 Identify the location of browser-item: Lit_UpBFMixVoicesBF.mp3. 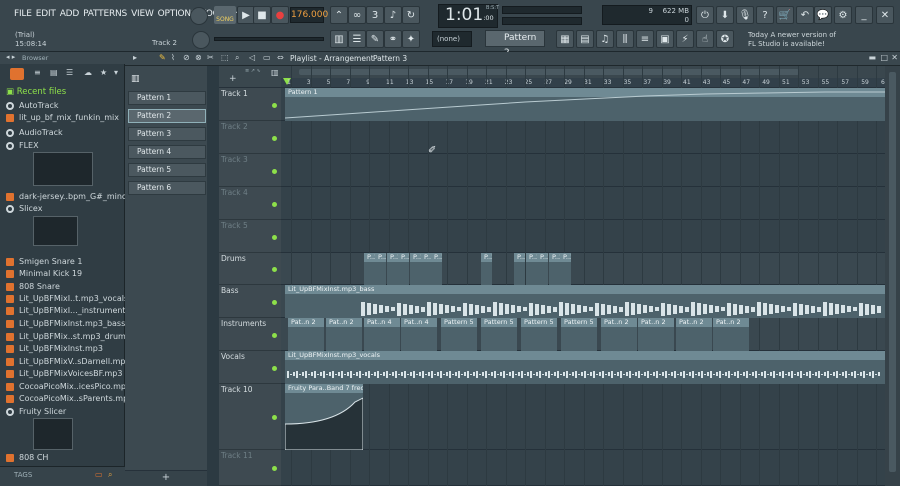
(64, 373).